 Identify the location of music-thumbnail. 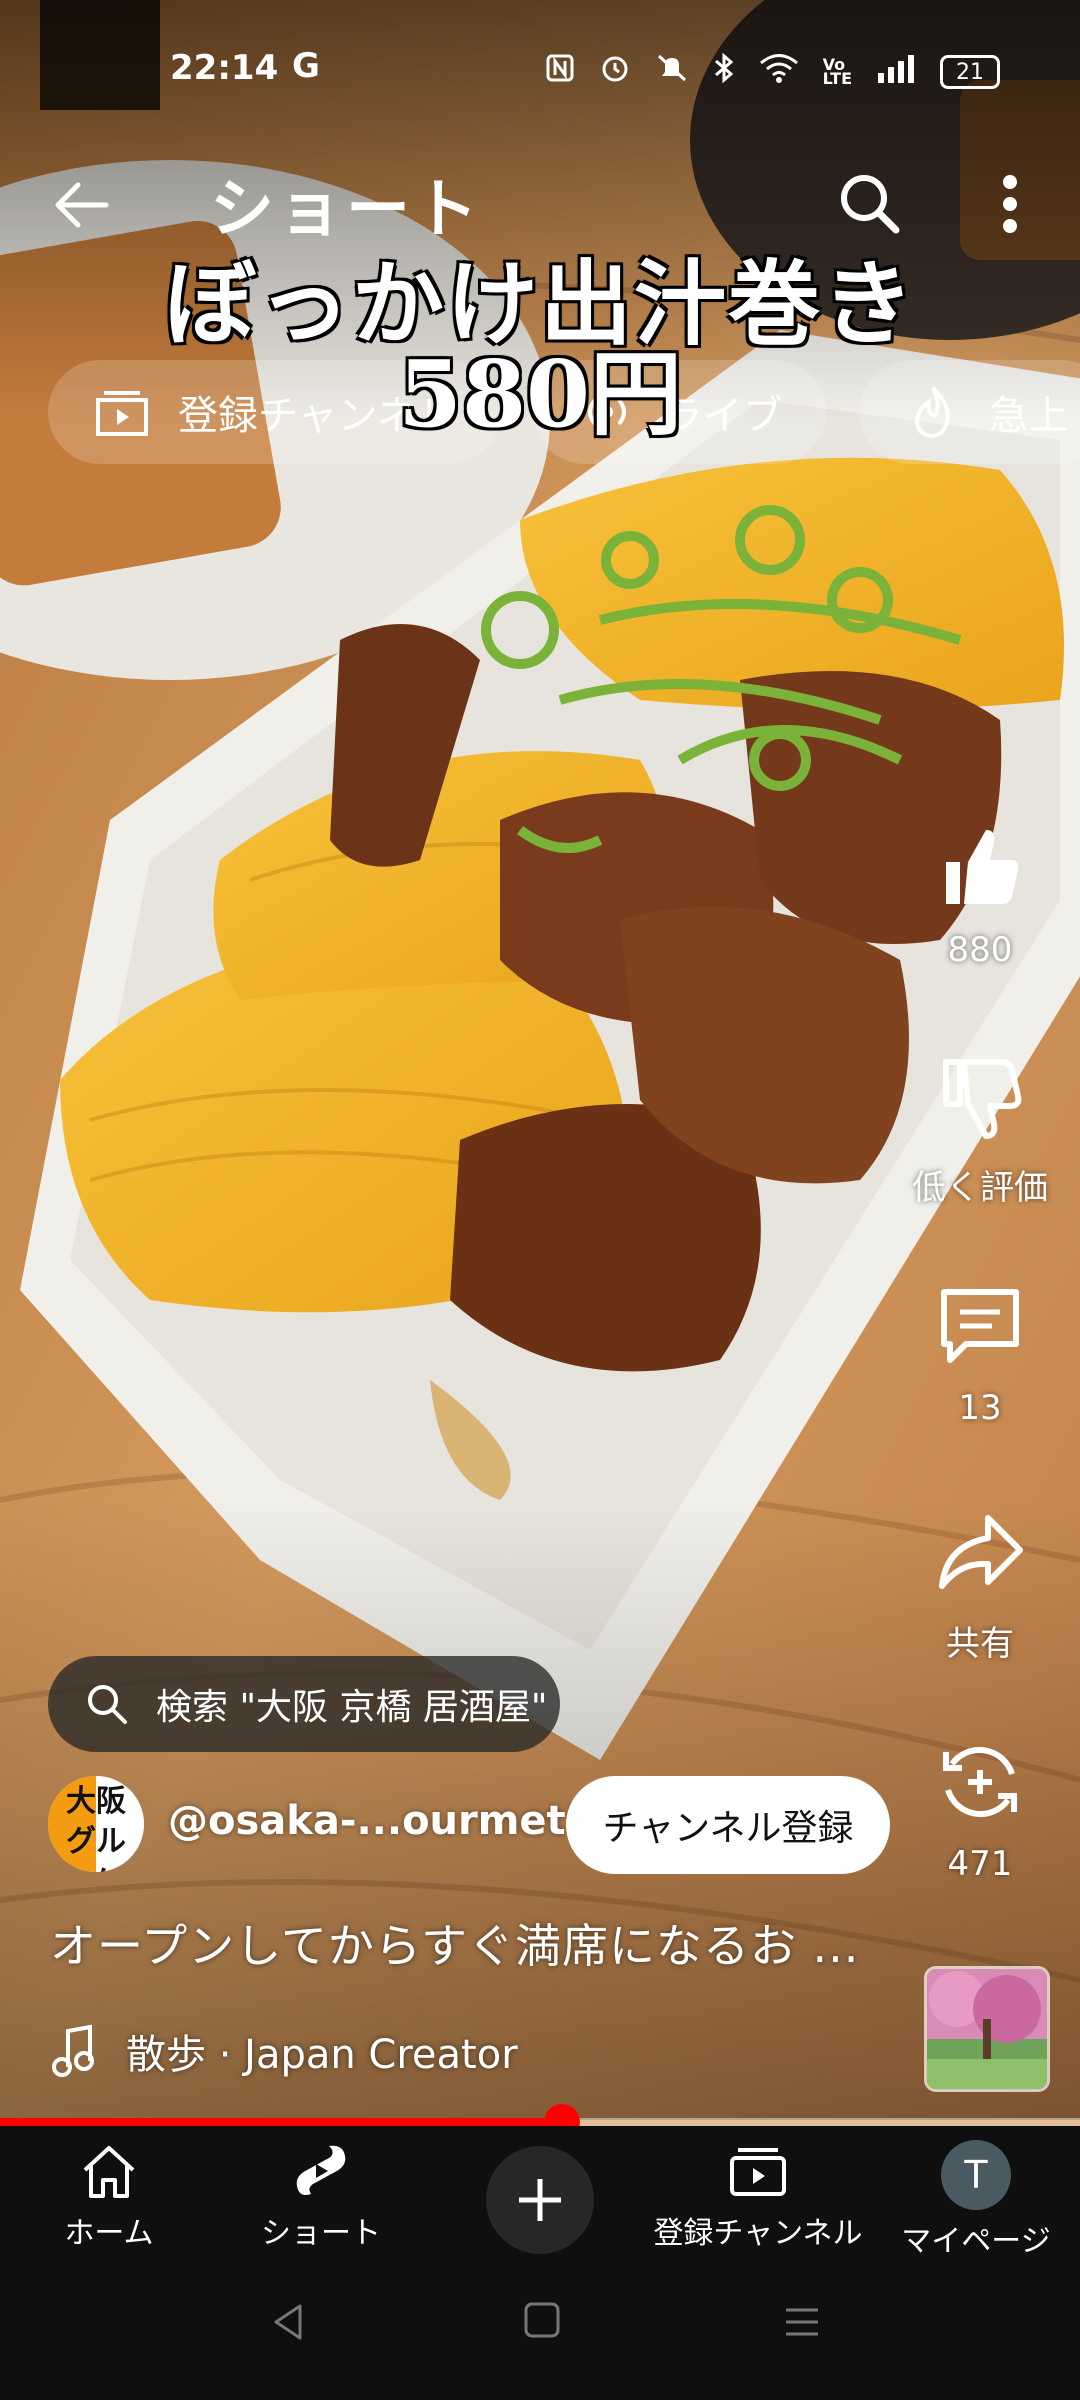
(987, 2029).